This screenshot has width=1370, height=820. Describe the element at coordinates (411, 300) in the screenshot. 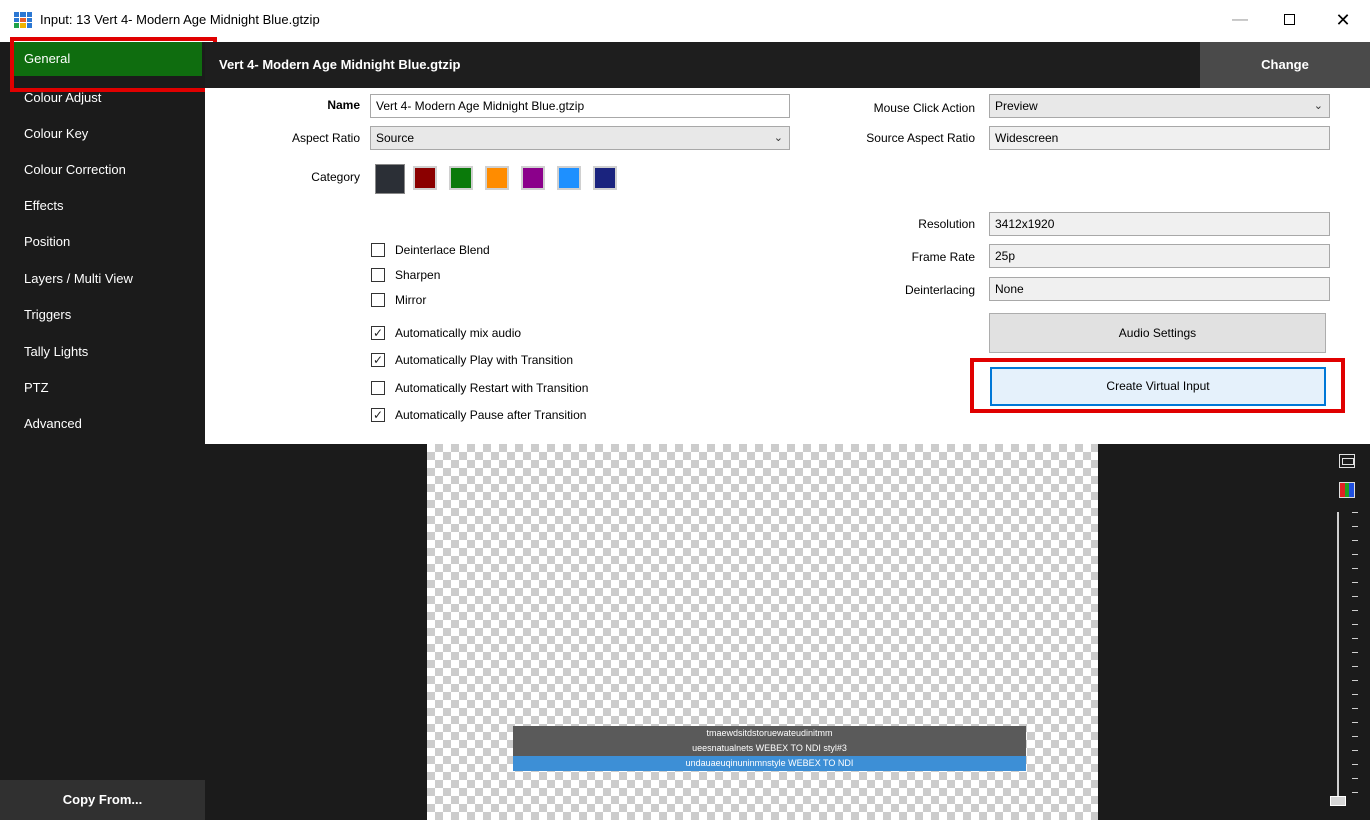

I see `checkbox-label: Mirror` at that location.